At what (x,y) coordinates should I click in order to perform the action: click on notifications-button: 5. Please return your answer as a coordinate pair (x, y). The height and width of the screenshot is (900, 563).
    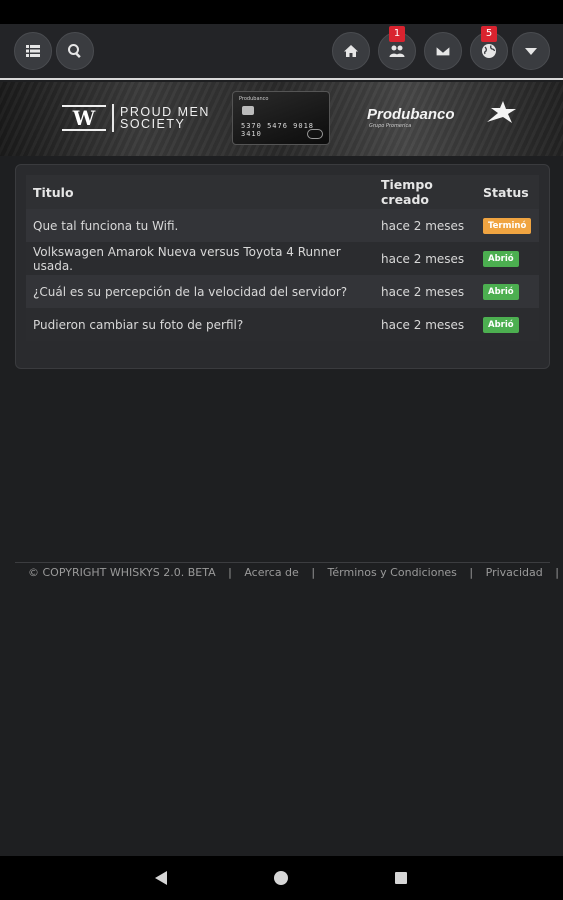
    Looking at the image, I should click on (489, 48).